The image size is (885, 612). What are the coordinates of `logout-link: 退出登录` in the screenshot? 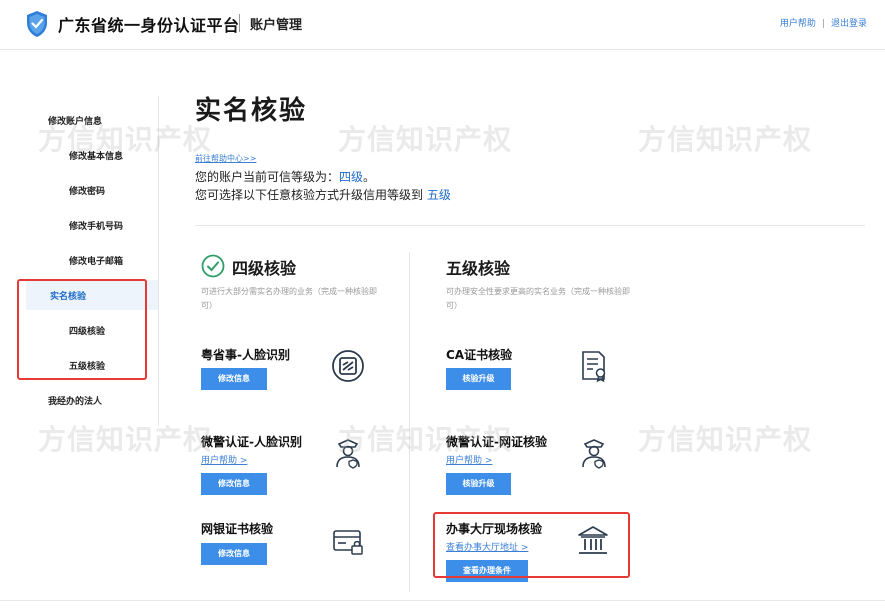 It's located at (849, 24).